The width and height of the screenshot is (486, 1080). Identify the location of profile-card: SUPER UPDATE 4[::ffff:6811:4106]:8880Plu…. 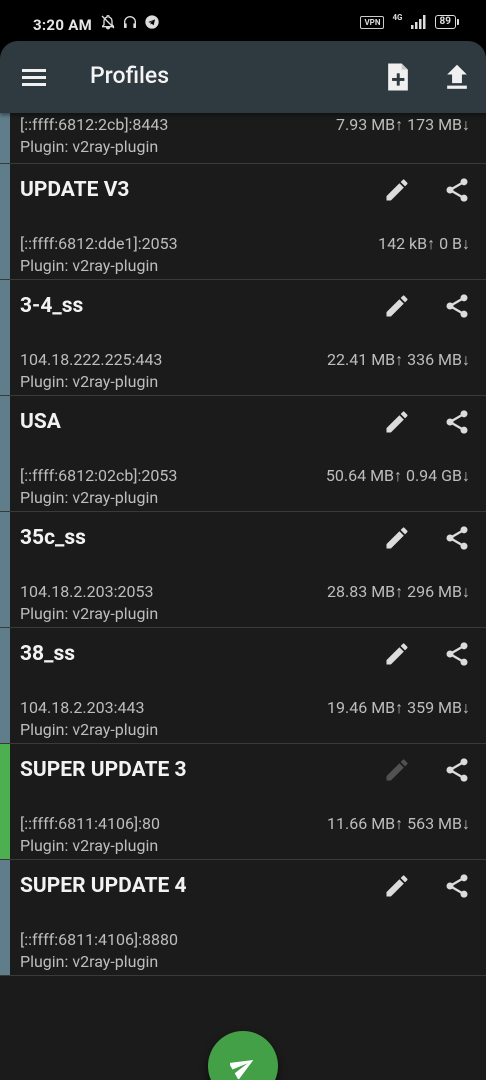
(243, 918).